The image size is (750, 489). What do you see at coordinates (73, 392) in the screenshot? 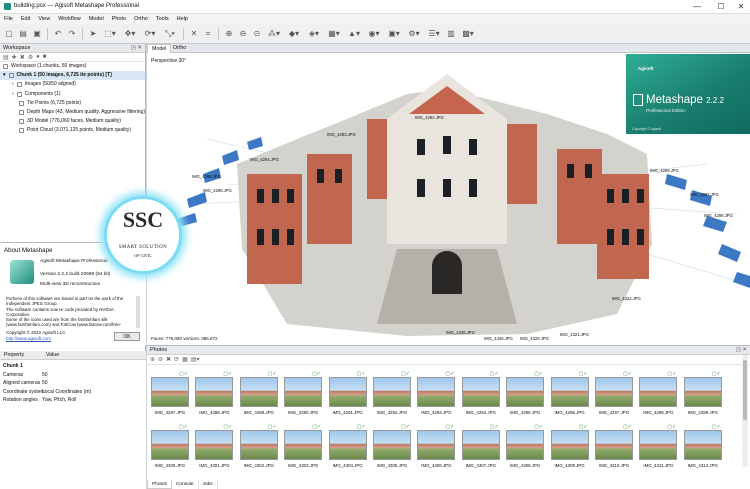
I see `property-row: Coordinate system Local Coordinates (m)` at bounding box center [73, 392].